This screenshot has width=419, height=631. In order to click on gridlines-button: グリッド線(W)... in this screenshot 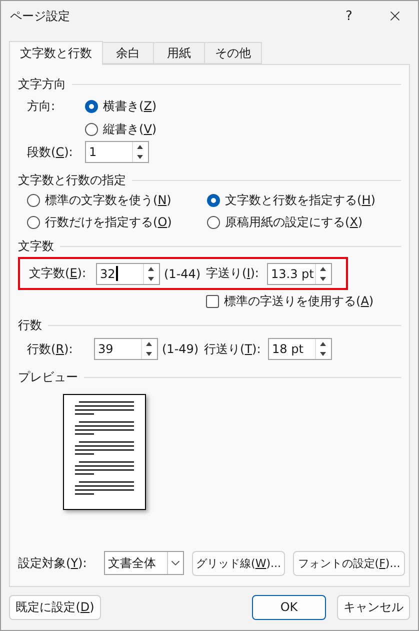, I will do `click(238, 563)`.